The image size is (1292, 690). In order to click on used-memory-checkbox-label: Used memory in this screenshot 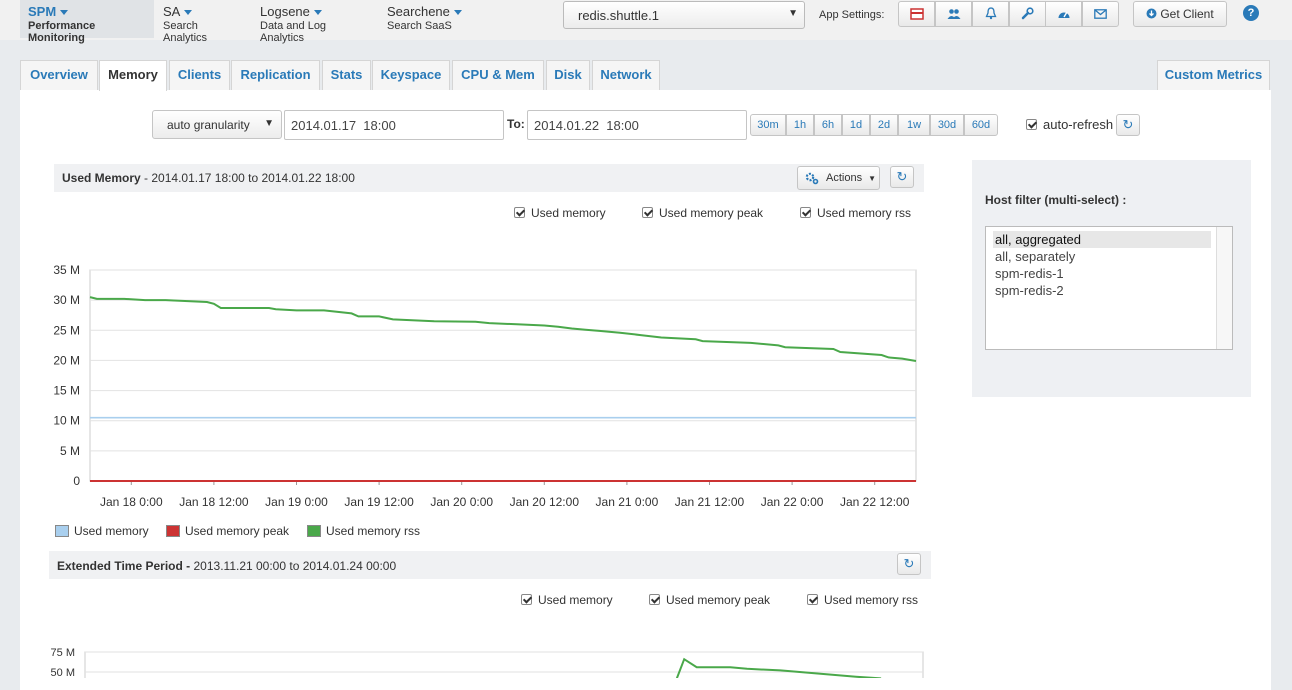, I will do `click(568, 213)`.